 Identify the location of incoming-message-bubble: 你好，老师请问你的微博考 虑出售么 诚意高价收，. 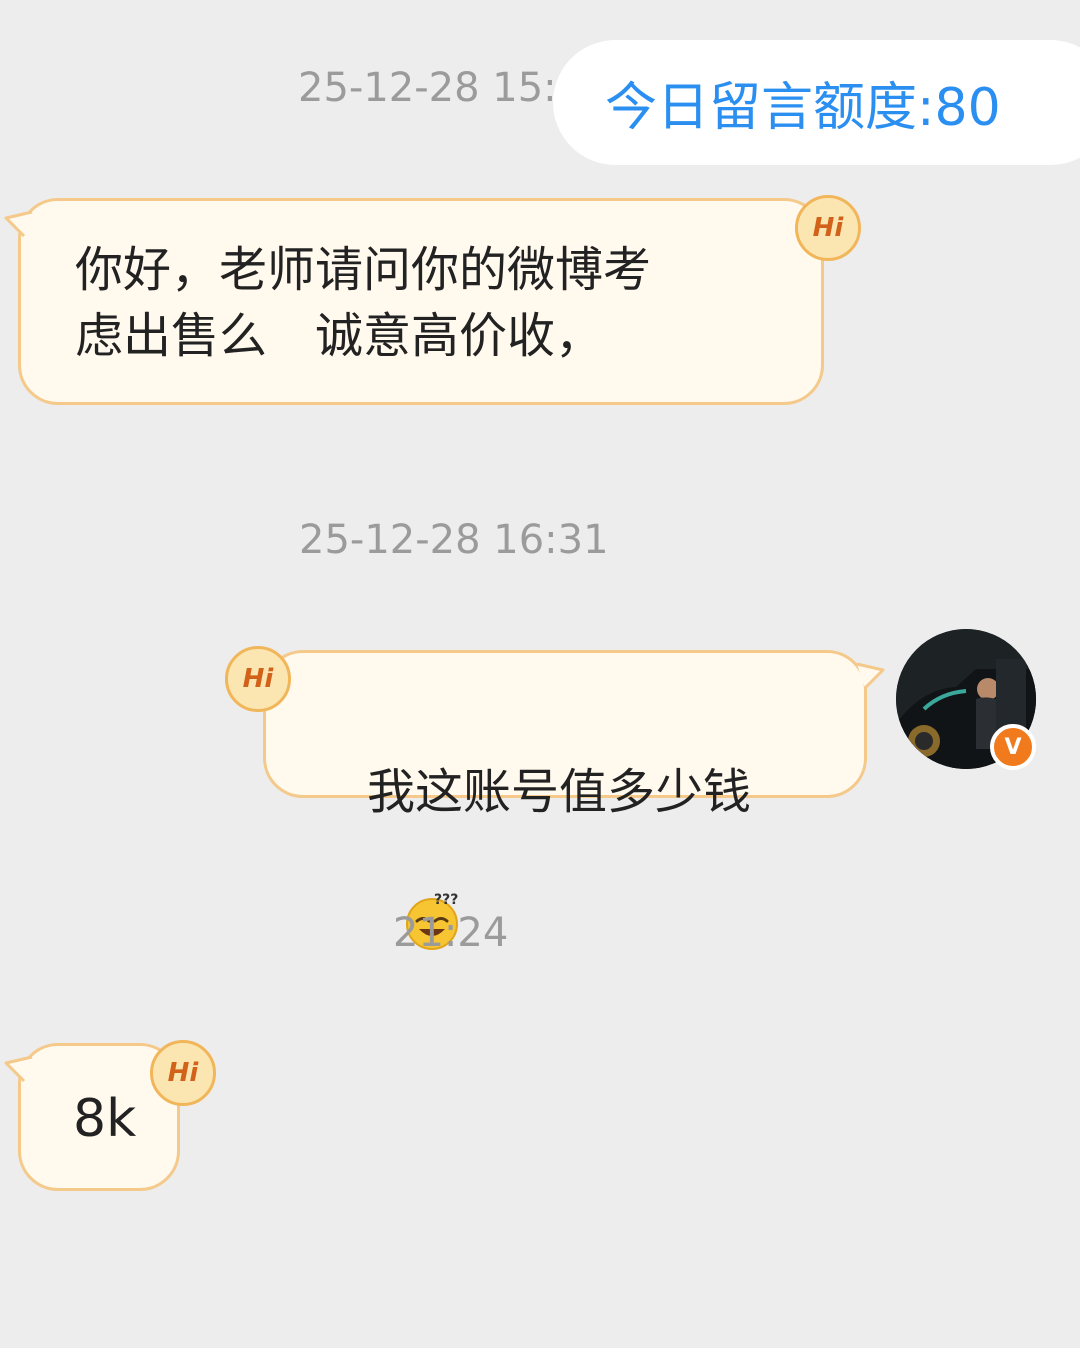
(421, 301).